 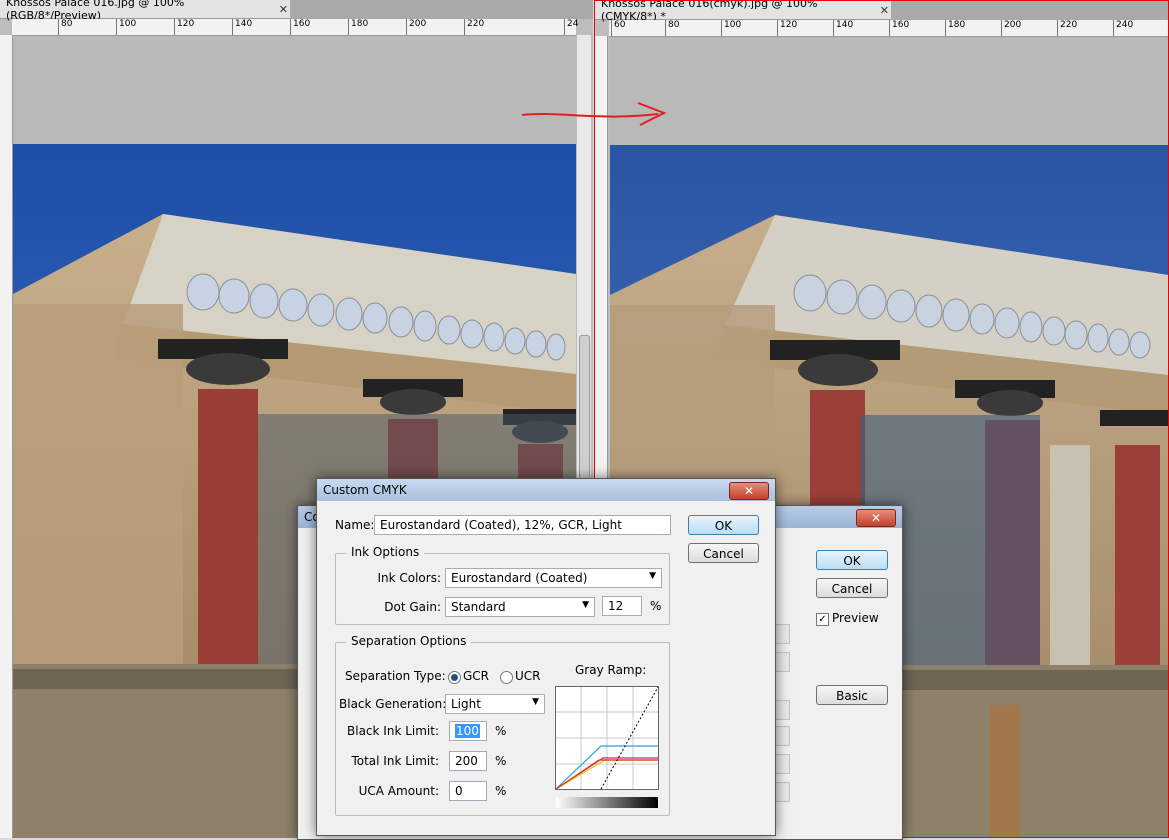 I want to click on black-ink-limit-field: 100, so click(x=468, y=731).